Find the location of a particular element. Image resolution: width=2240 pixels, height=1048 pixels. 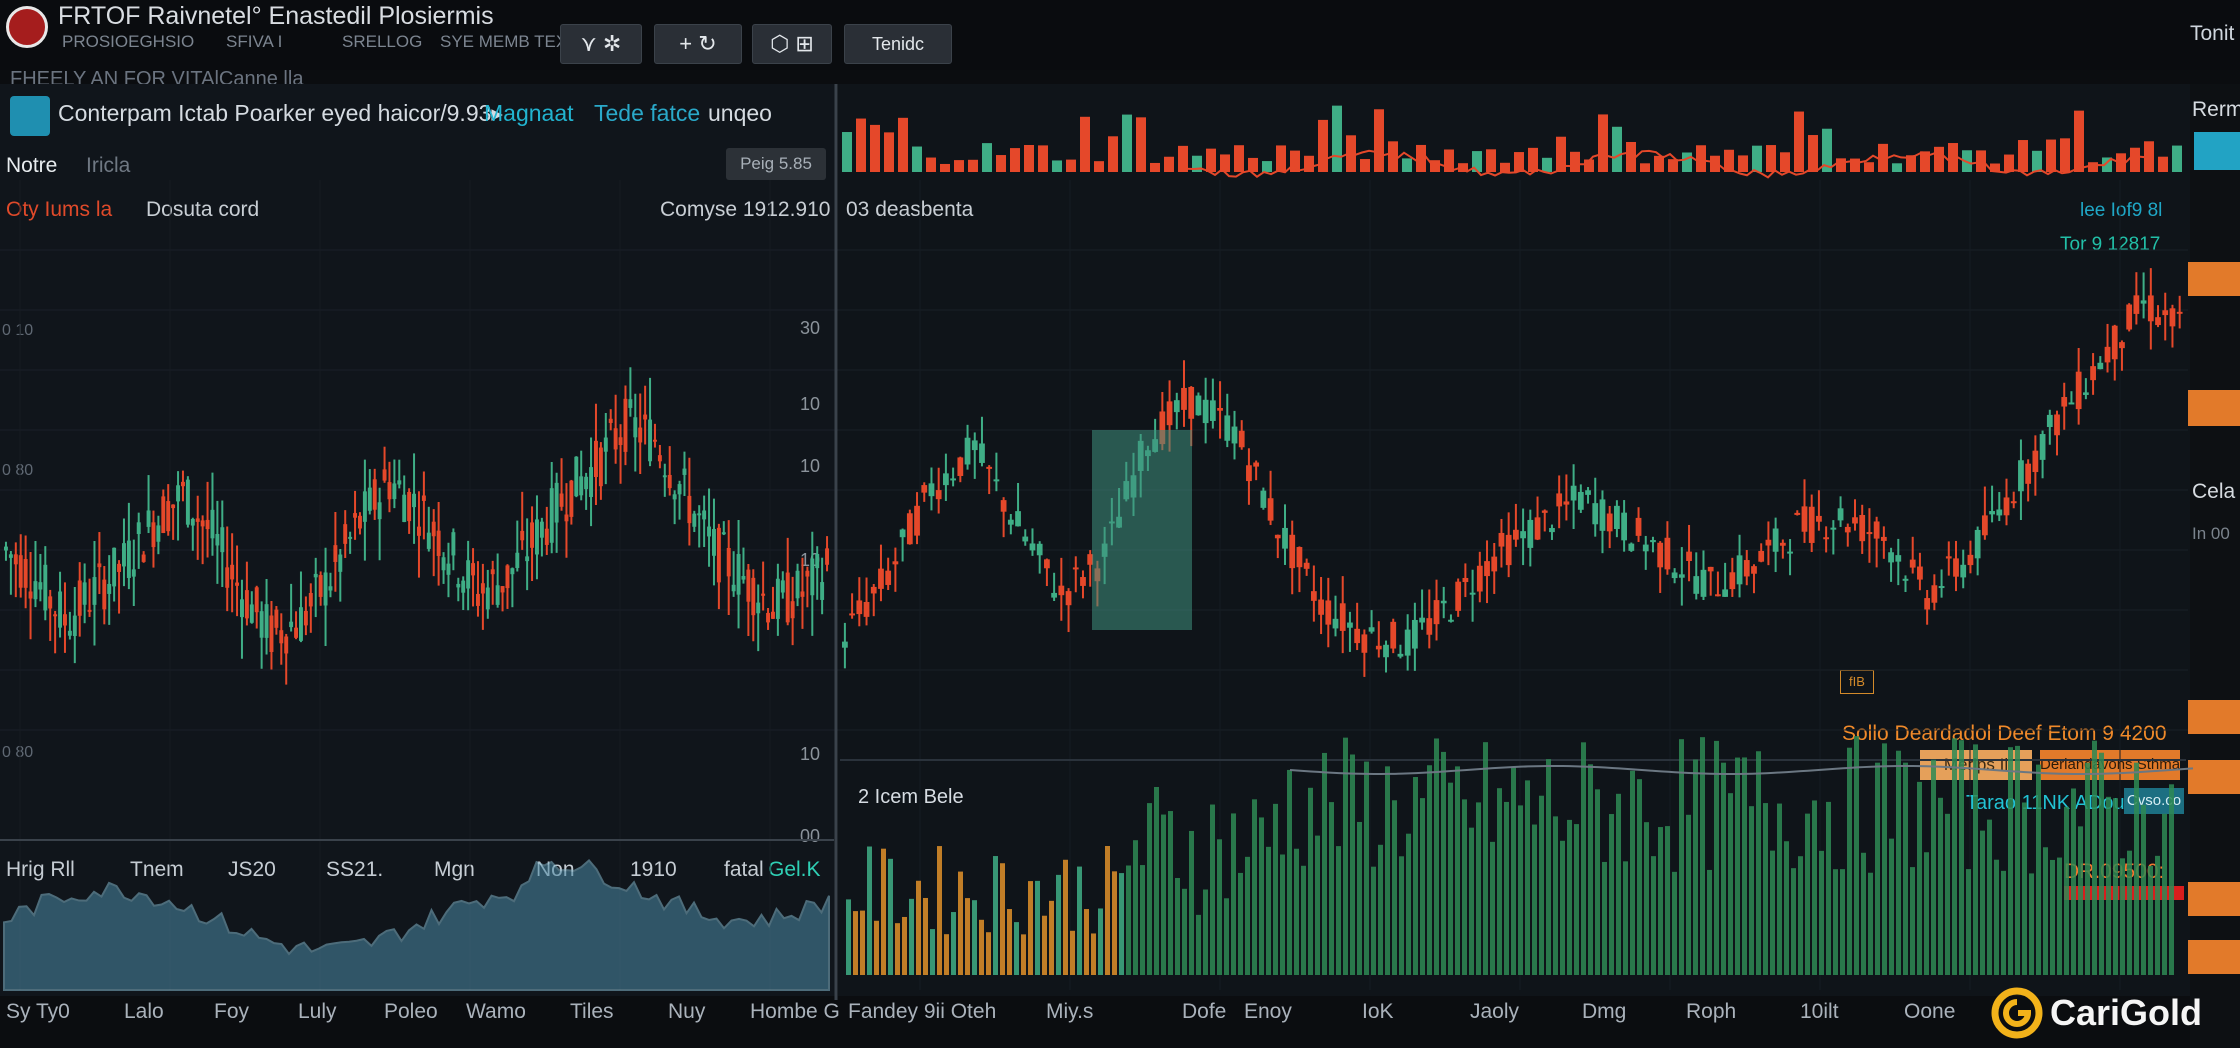

footer-right-8: Roph is located at coordinates (1711, 1011).